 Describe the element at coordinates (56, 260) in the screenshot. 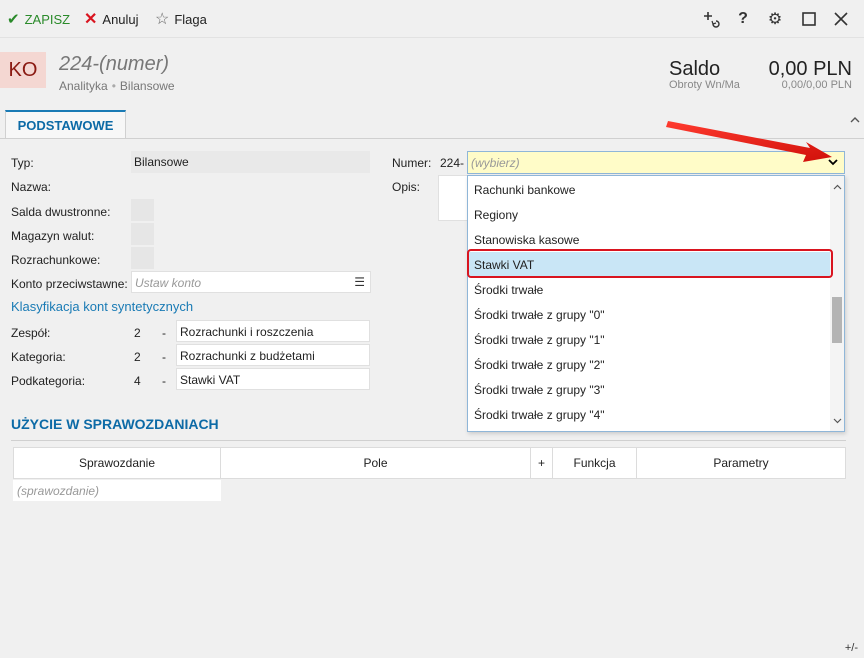

I see `rozrachunkowe-label: Rozrachunkowe:` at that location.